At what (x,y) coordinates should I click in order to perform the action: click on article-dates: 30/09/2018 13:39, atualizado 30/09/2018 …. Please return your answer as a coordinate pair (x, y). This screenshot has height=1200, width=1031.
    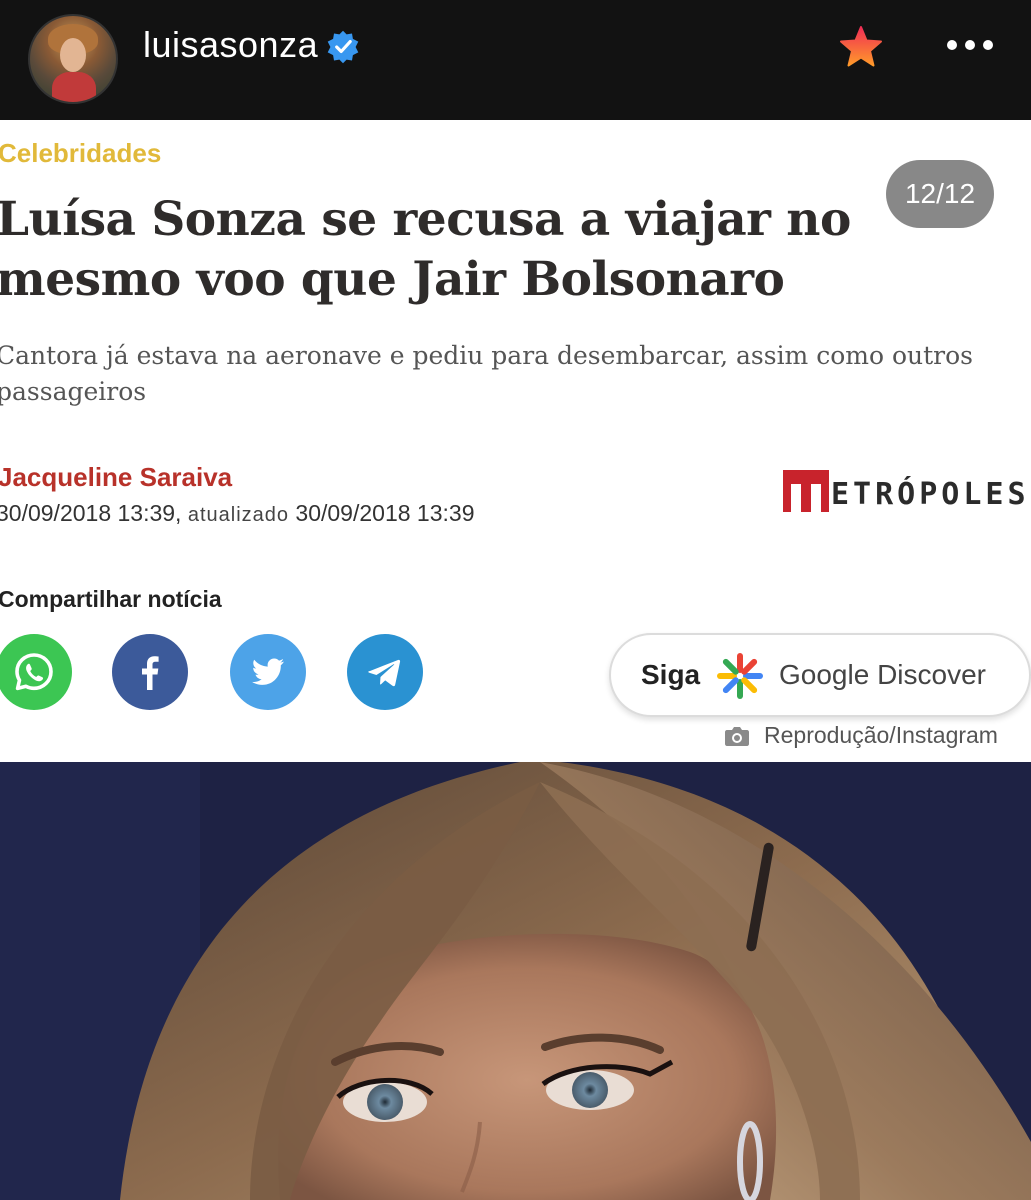
    Looking at the image, I should click on (237, 513).